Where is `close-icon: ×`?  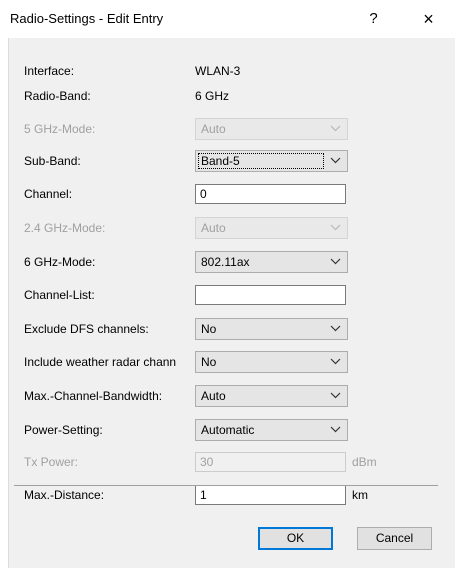
close-icon: × is located at coordinates (428, 19).